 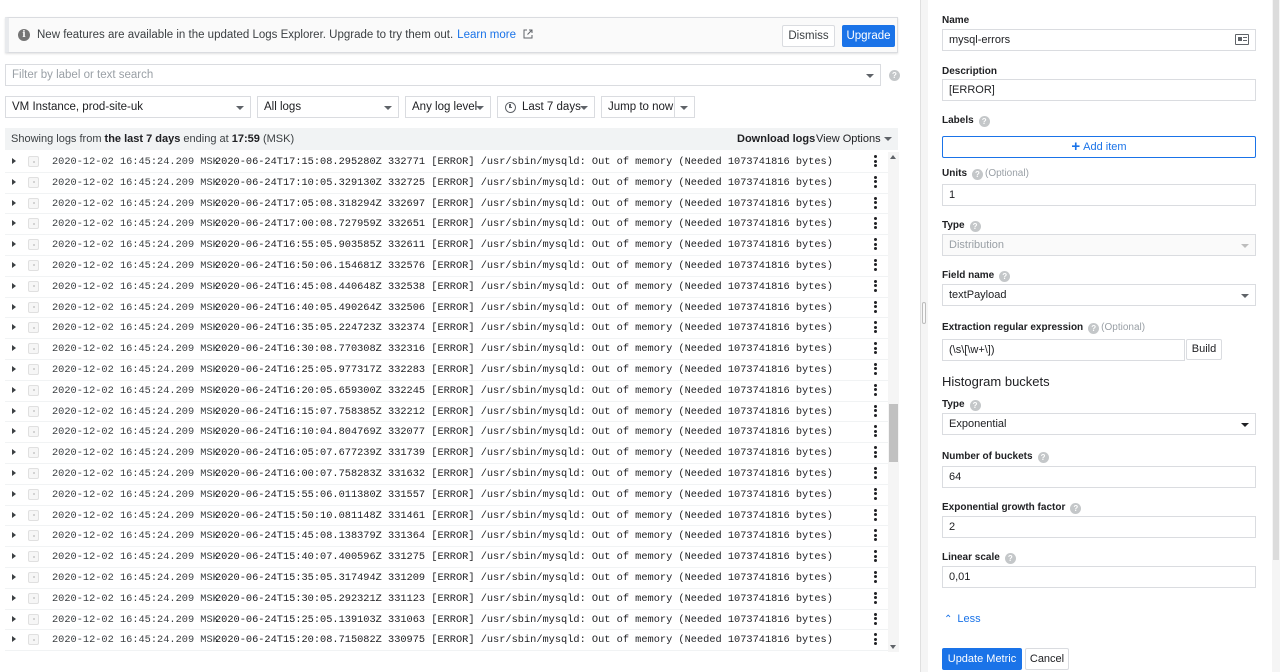 I want to click on number-of-buckets-input, so click(x=1102, y=477).